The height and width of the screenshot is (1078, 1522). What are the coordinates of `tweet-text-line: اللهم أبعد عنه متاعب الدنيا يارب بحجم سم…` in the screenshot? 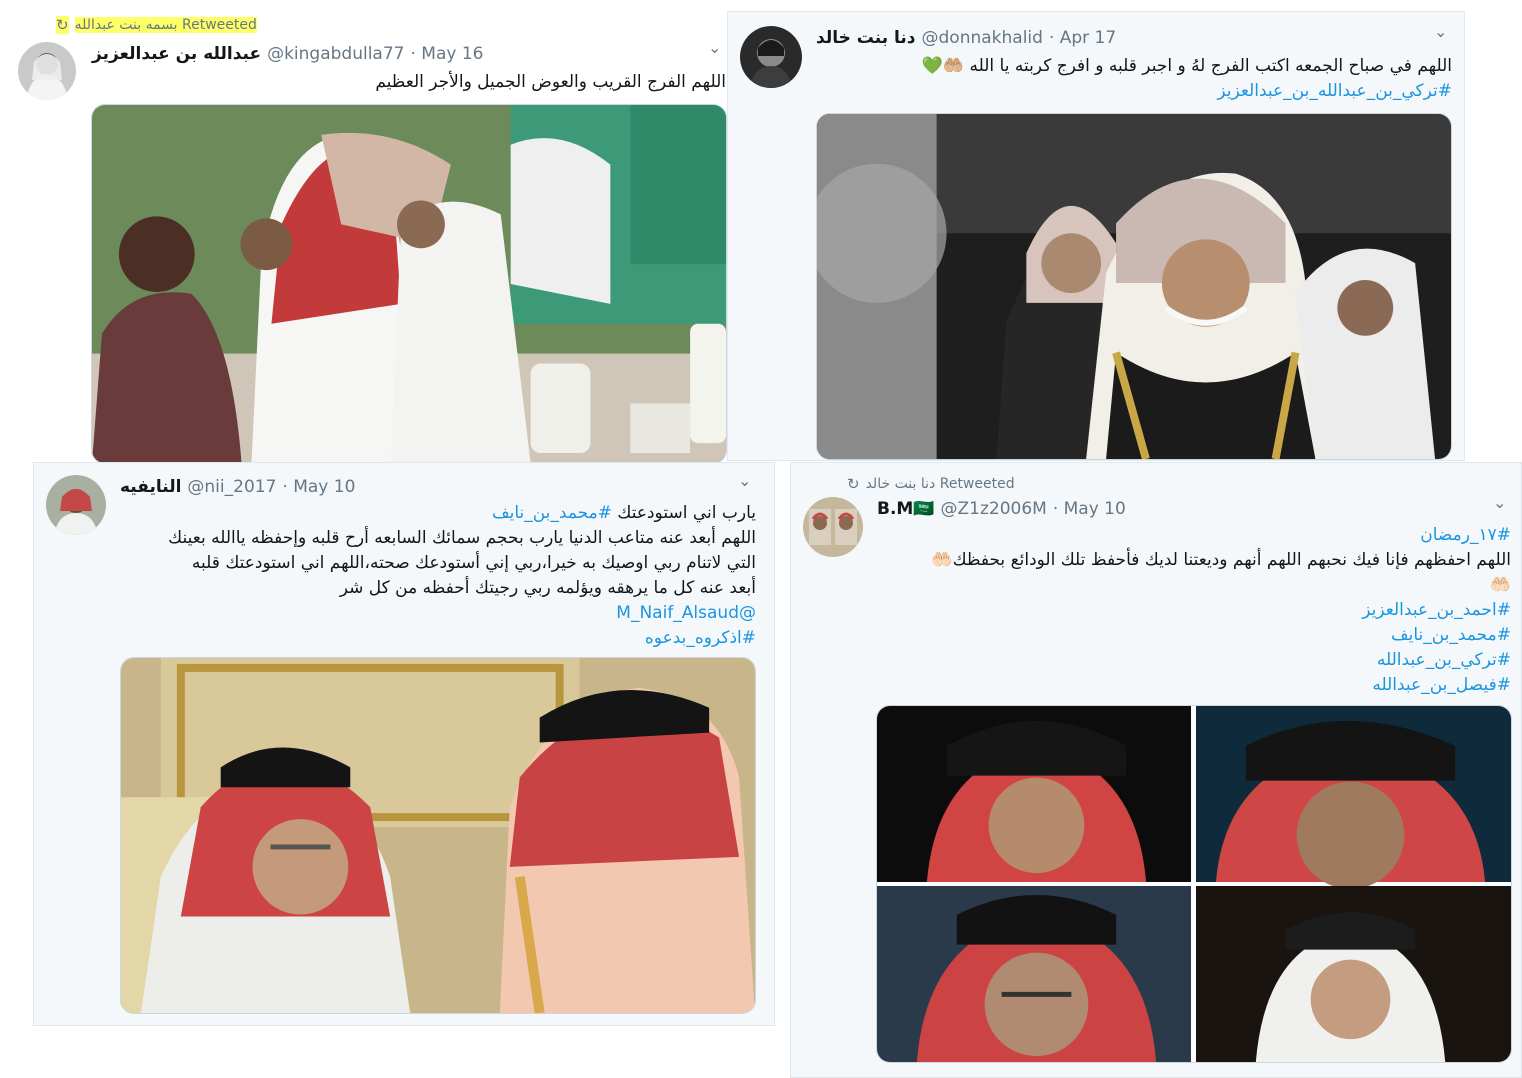 It's located at (462, 538).